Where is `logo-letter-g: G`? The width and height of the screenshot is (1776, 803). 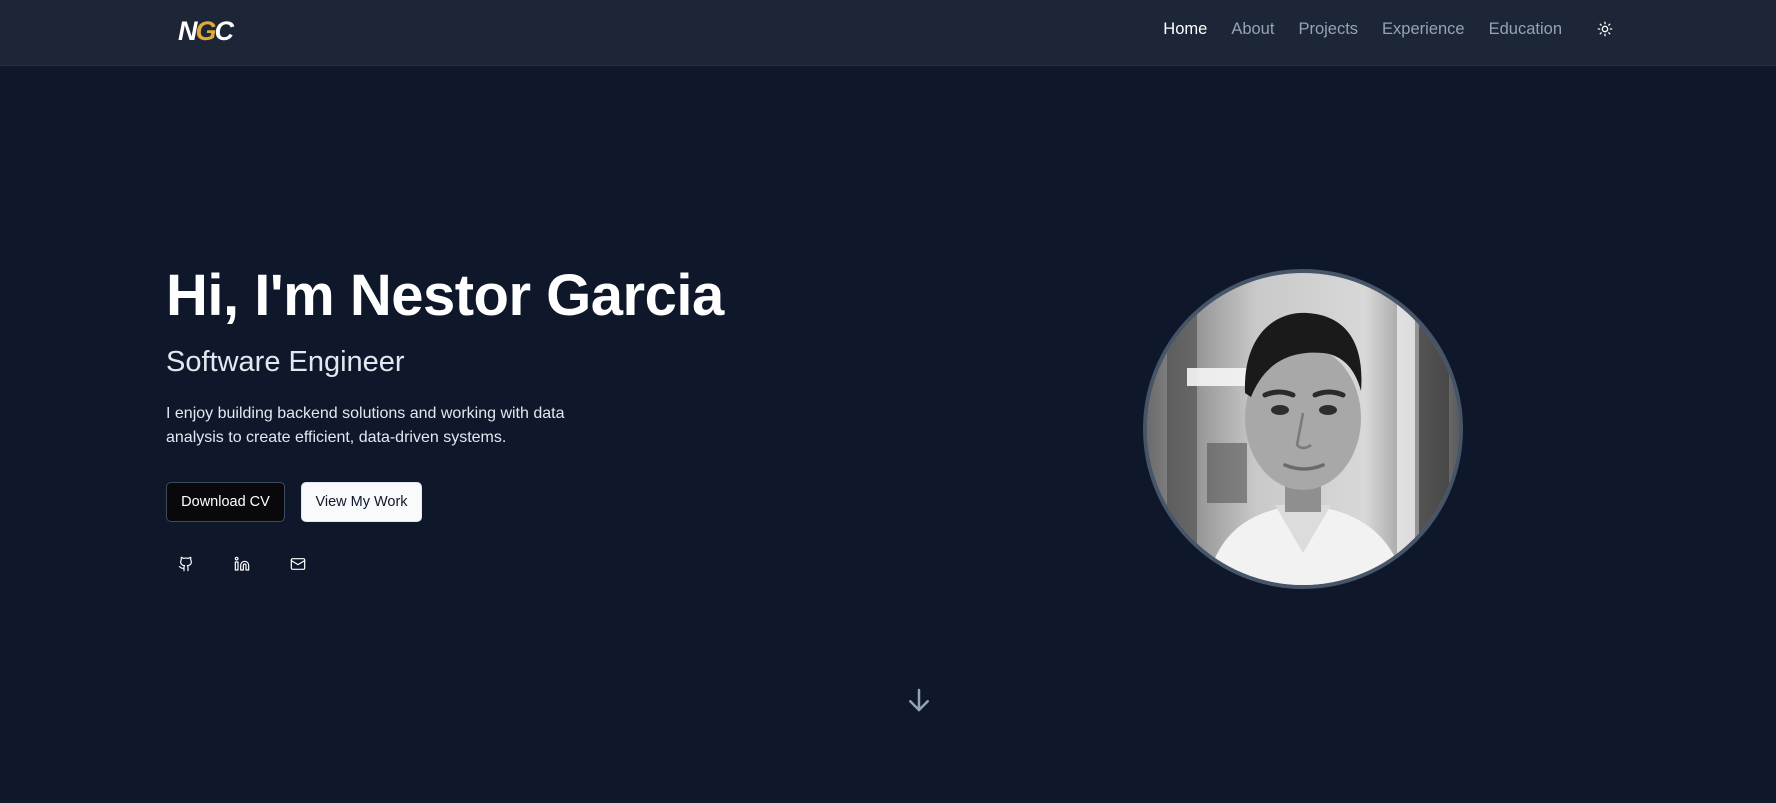
logo-letter-g: G is located at coordinates (206, 30).